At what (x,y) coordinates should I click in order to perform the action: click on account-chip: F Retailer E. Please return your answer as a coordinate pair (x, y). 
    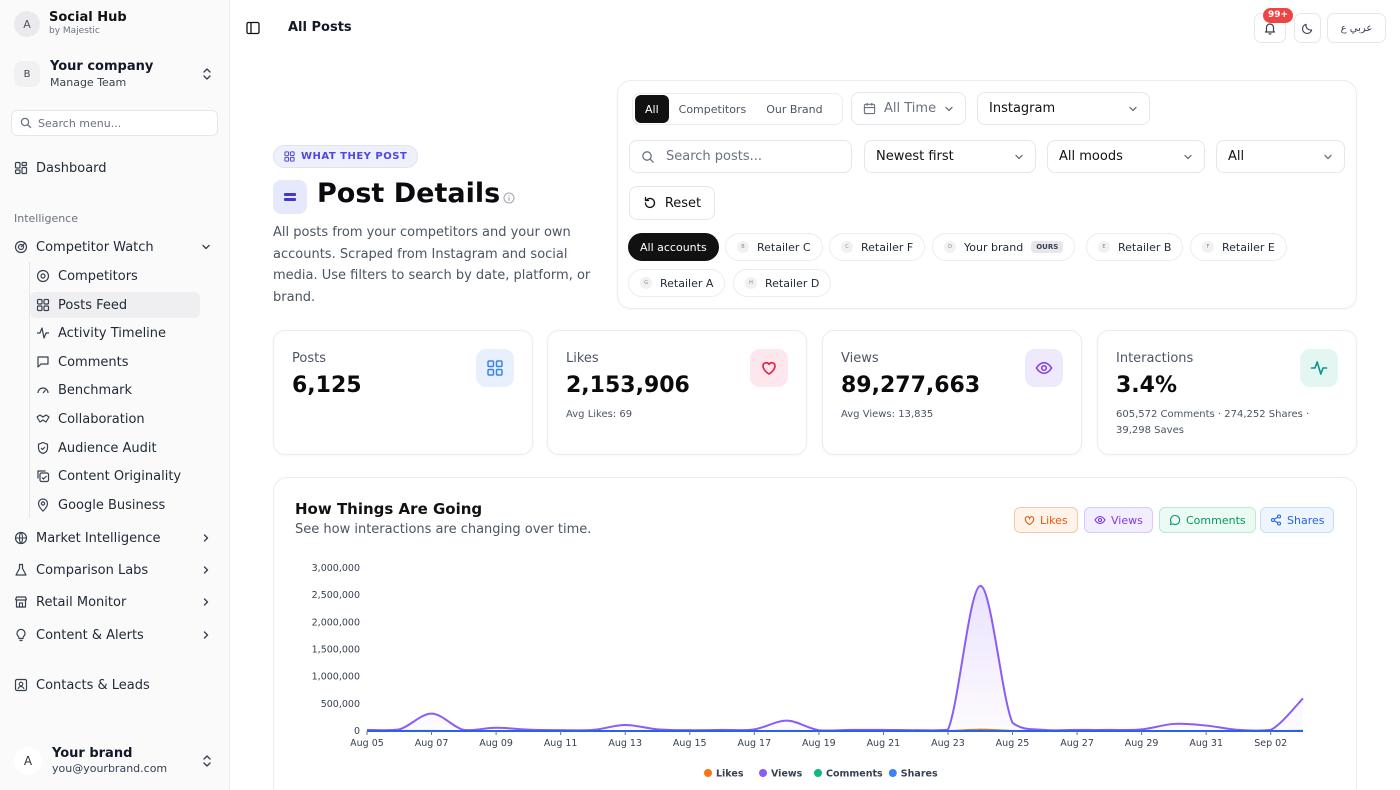
    Looking at the image, I should click on (1238, 247).